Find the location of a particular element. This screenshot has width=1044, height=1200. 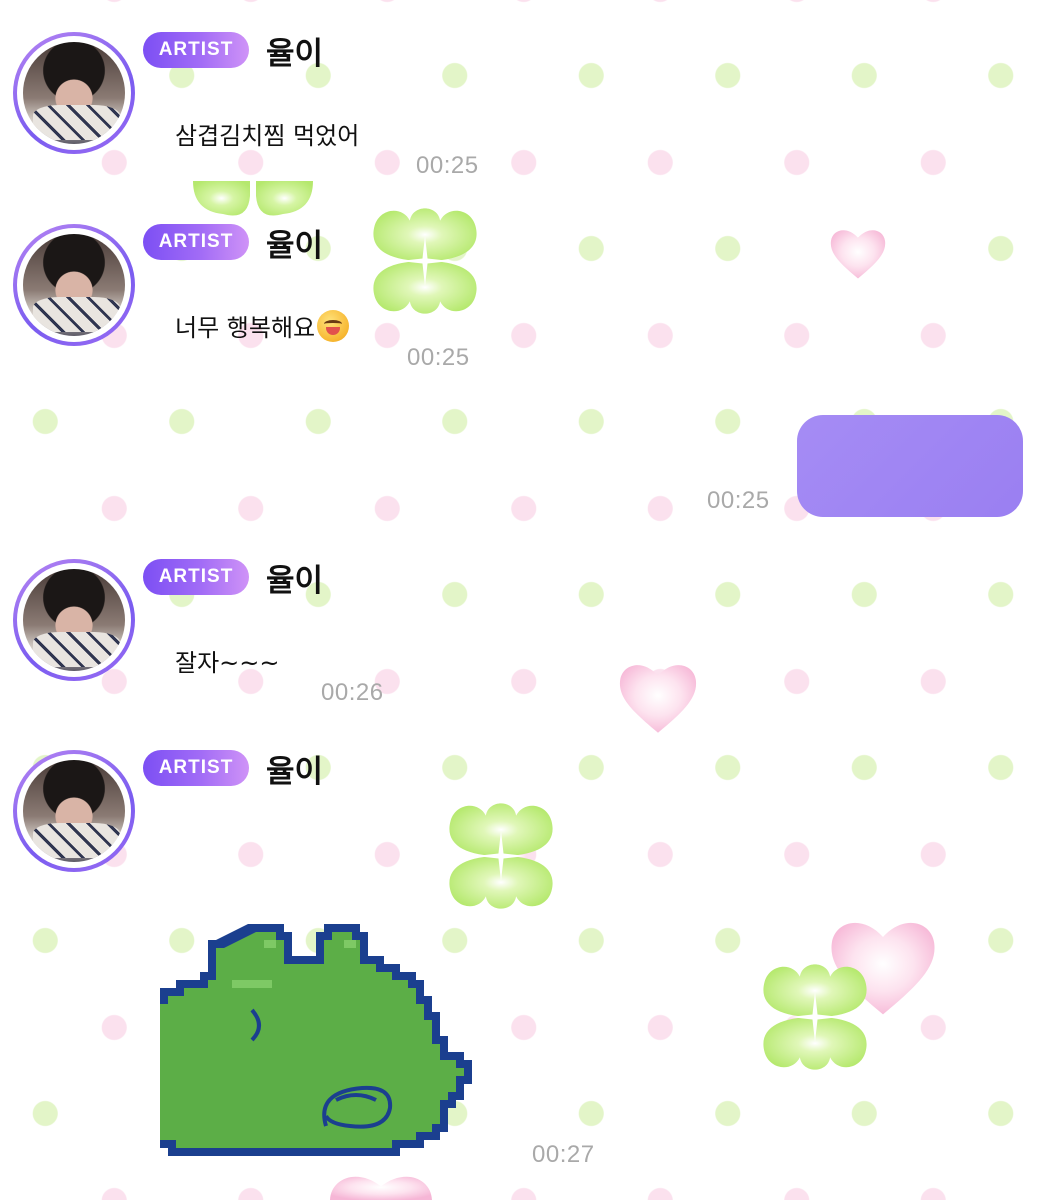

clover-decoration-top is located at coordinates (253, 198).